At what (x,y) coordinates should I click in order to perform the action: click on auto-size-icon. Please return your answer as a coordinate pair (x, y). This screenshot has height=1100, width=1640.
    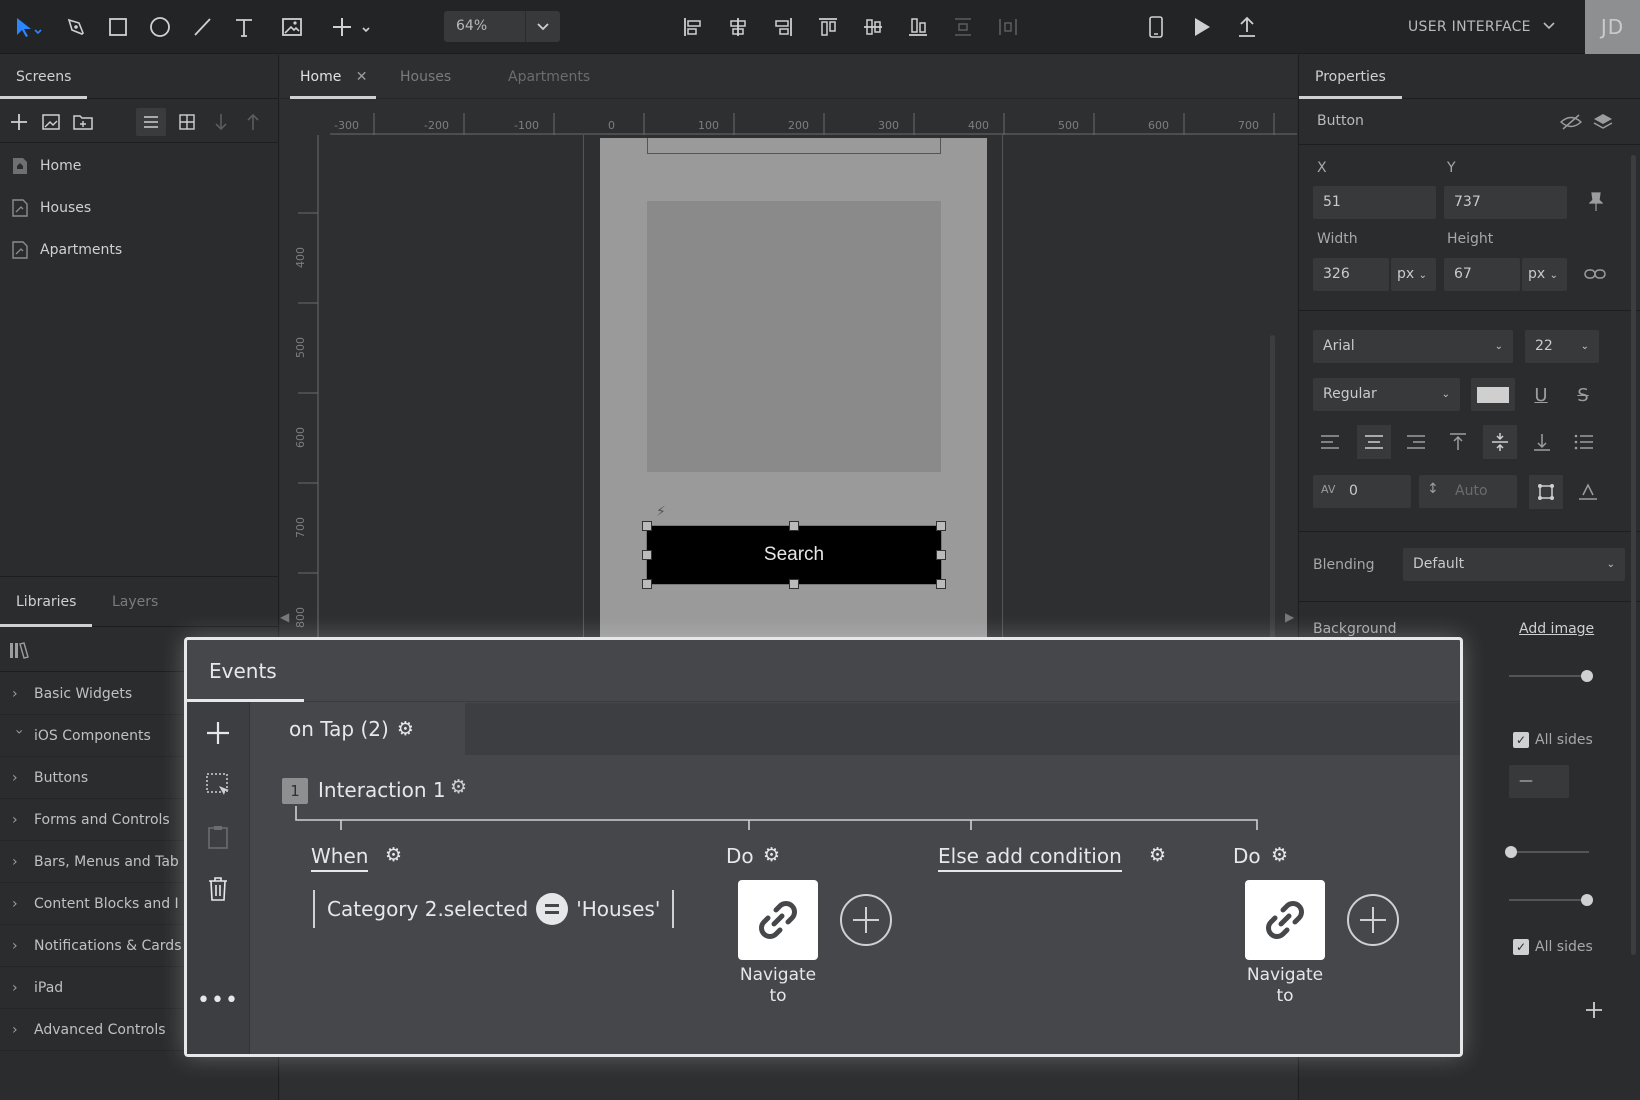
    Looking at the image, I should click on (1546, 492).